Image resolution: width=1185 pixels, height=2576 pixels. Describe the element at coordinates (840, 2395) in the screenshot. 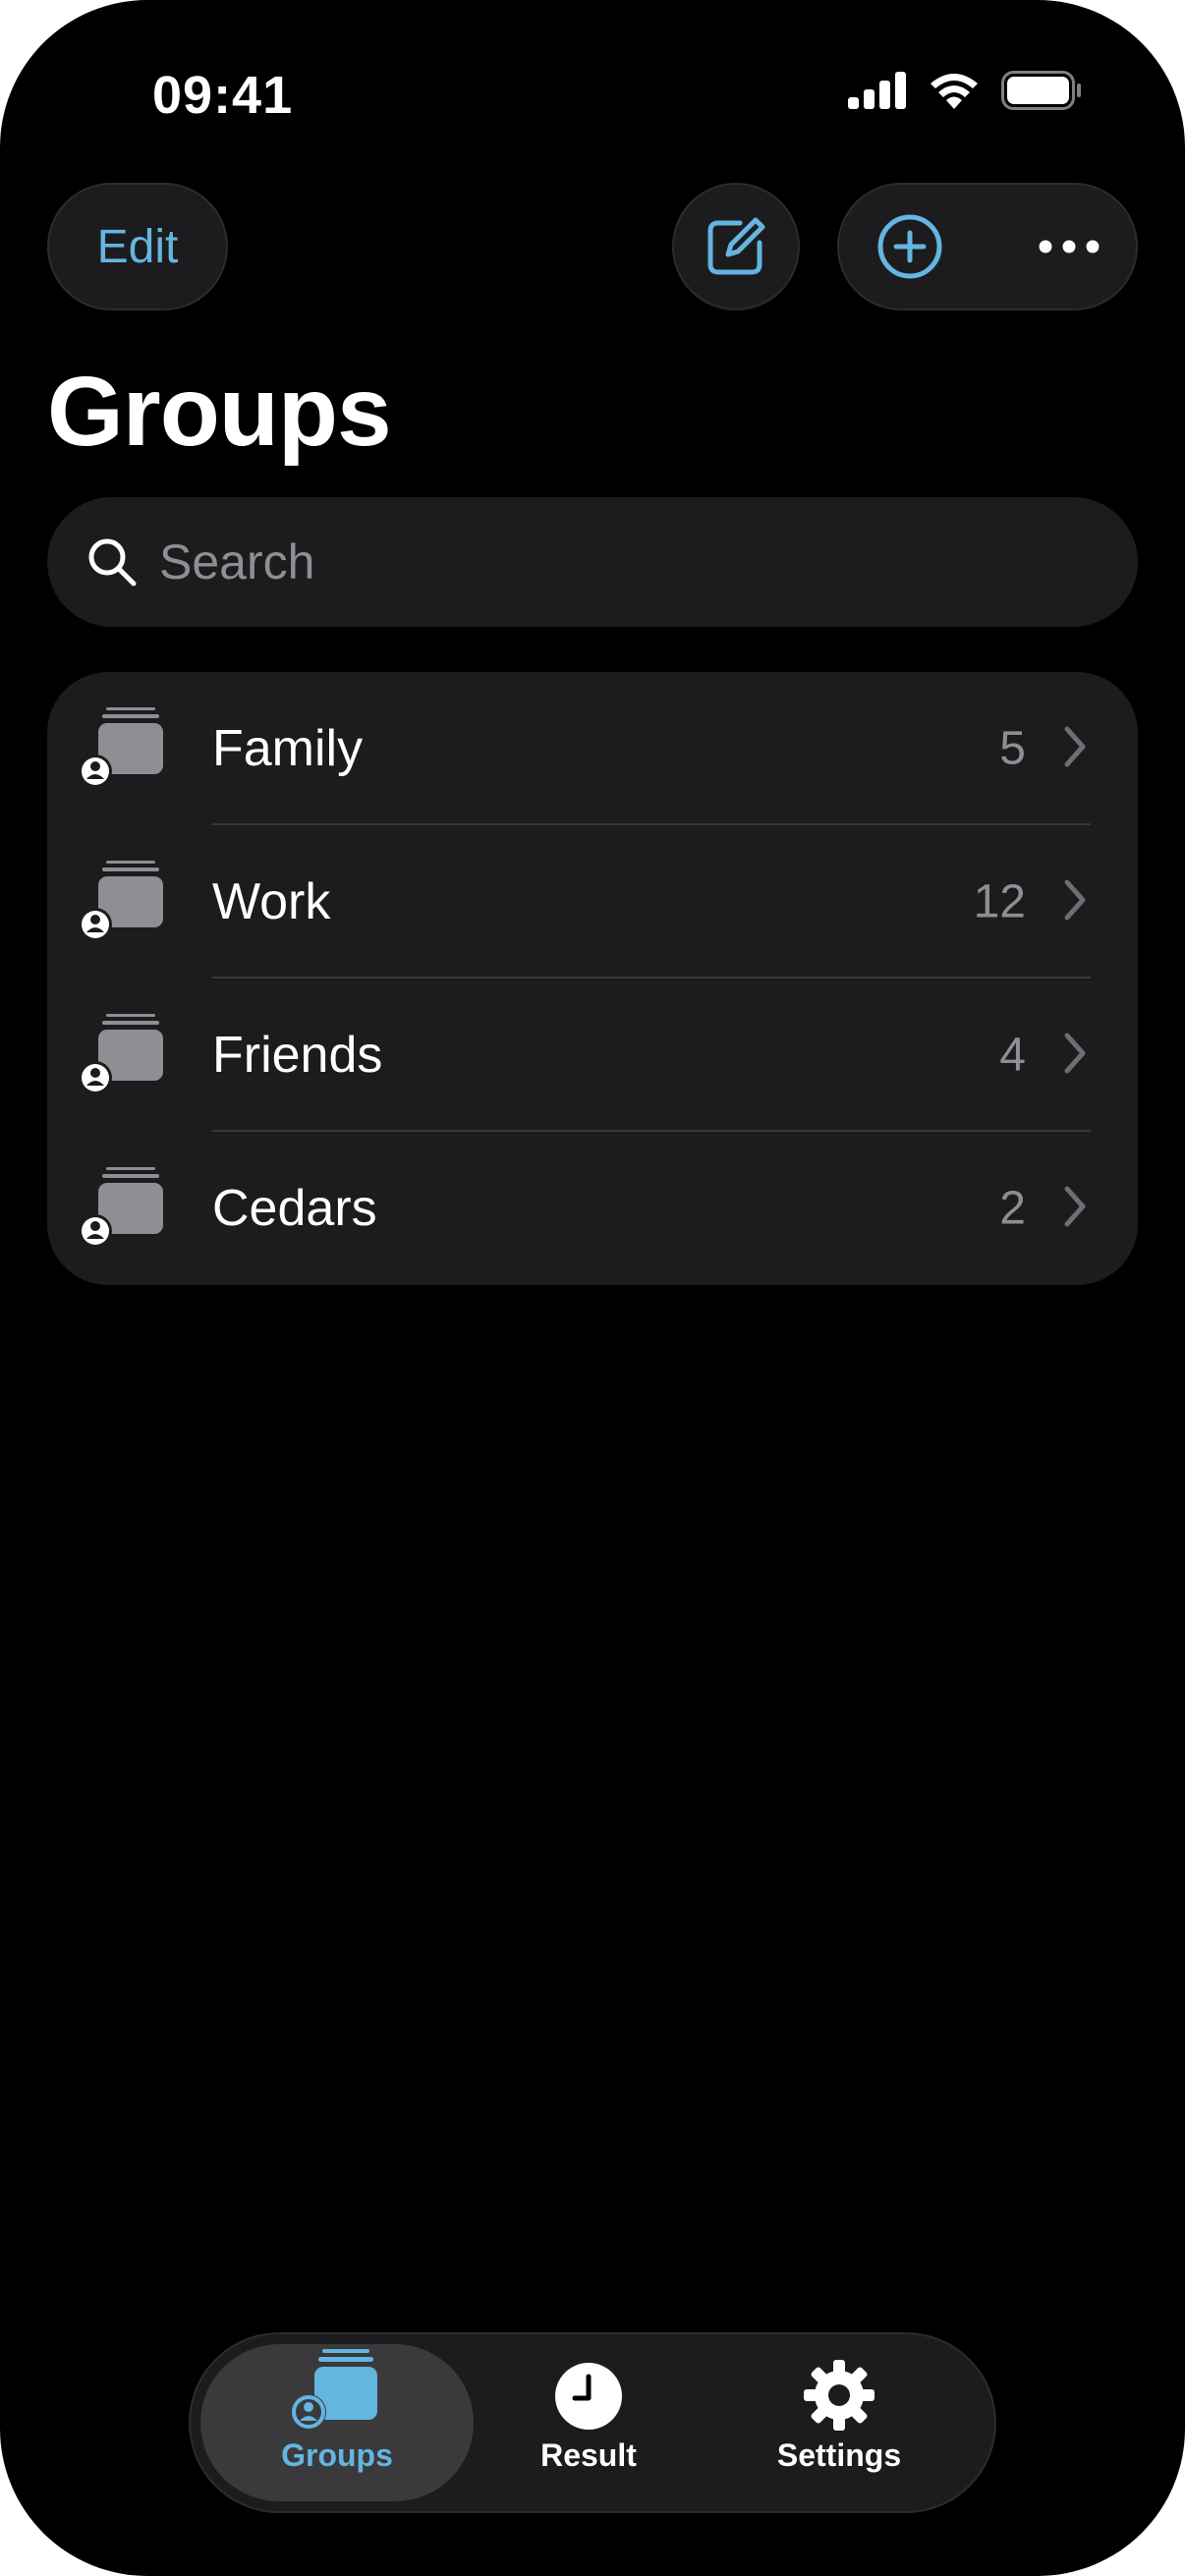

I see `gear-icon` at that location.